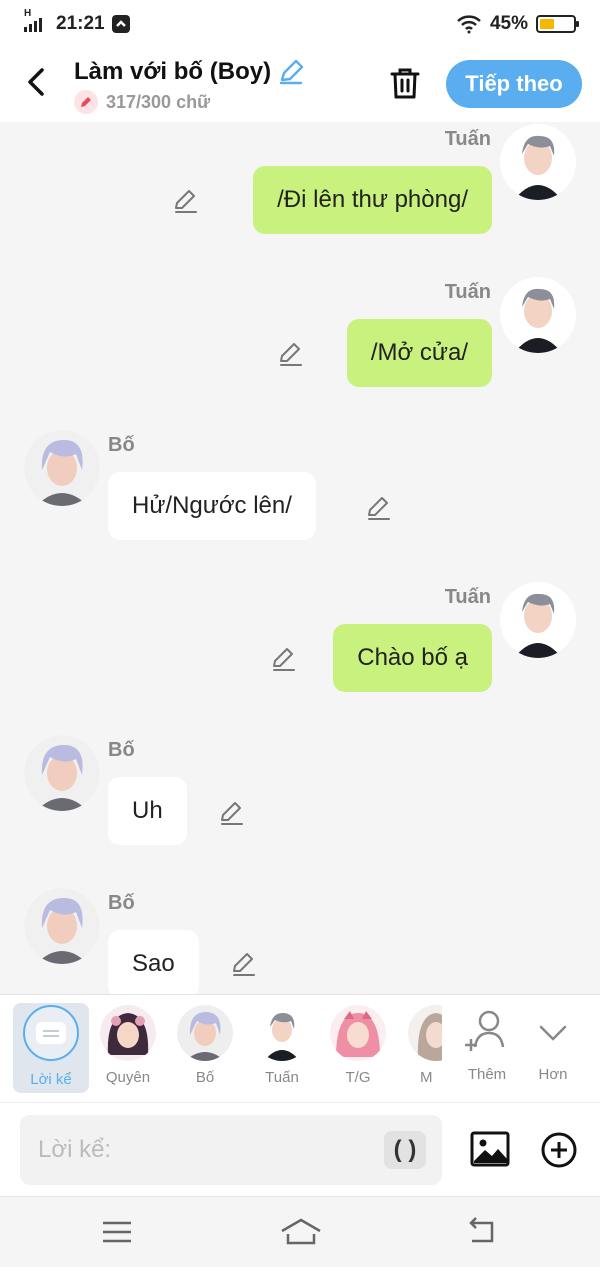  What do you see at coordinates (80, 23) in the screenshot?
I see `status-time: 21:21` at bounding box center [80, 23].